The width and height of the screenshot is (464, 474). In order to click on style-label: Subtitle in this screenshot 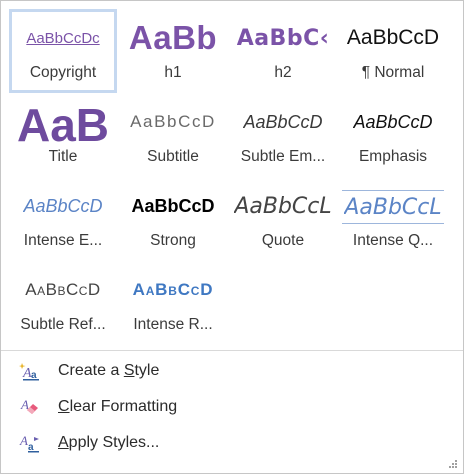, I will do `click(173, 156)`.